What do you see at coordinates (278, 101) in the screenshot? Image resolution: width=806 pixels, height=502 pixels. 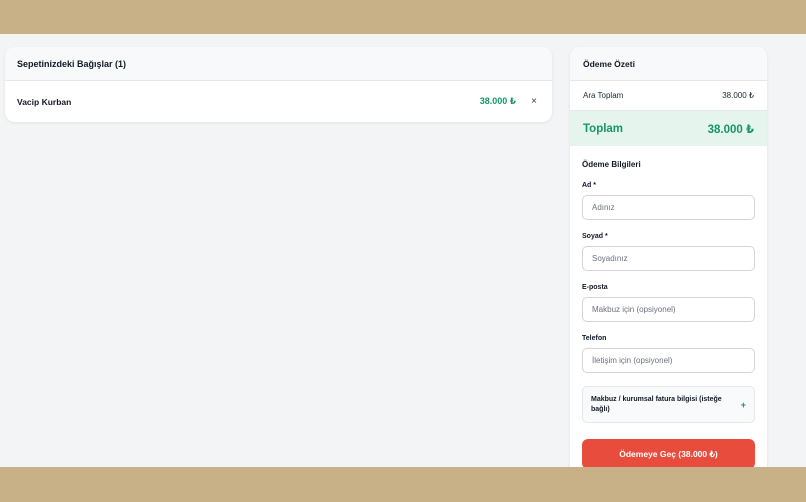 I see `cart-item: Vacip Kurban 38.000 ₺ ×` at bounding box center [278, 101].